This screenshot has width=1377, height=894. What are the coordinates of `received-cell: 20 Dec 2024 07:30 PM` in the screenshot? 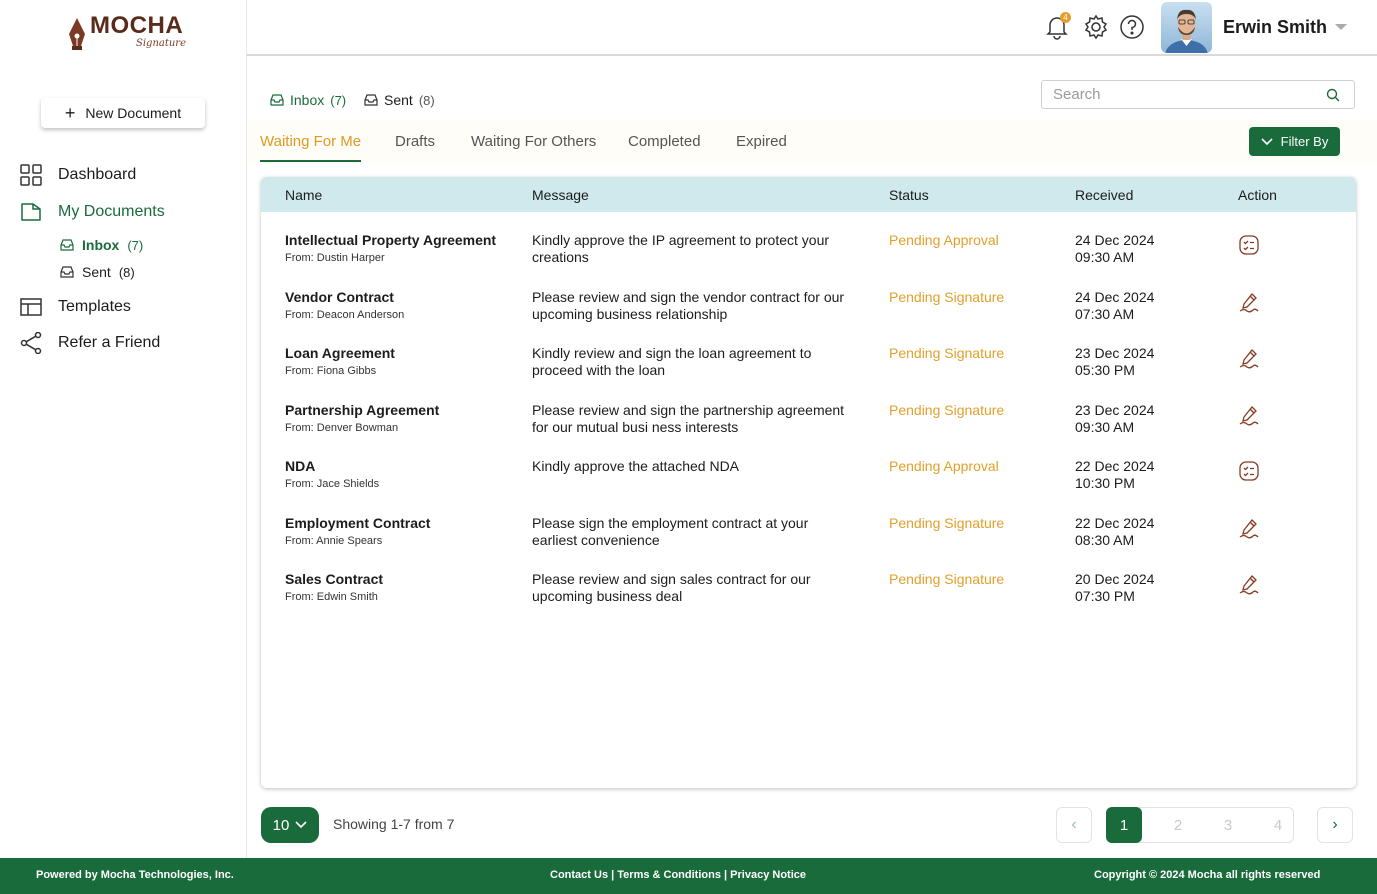 It's located at (1114, 588).